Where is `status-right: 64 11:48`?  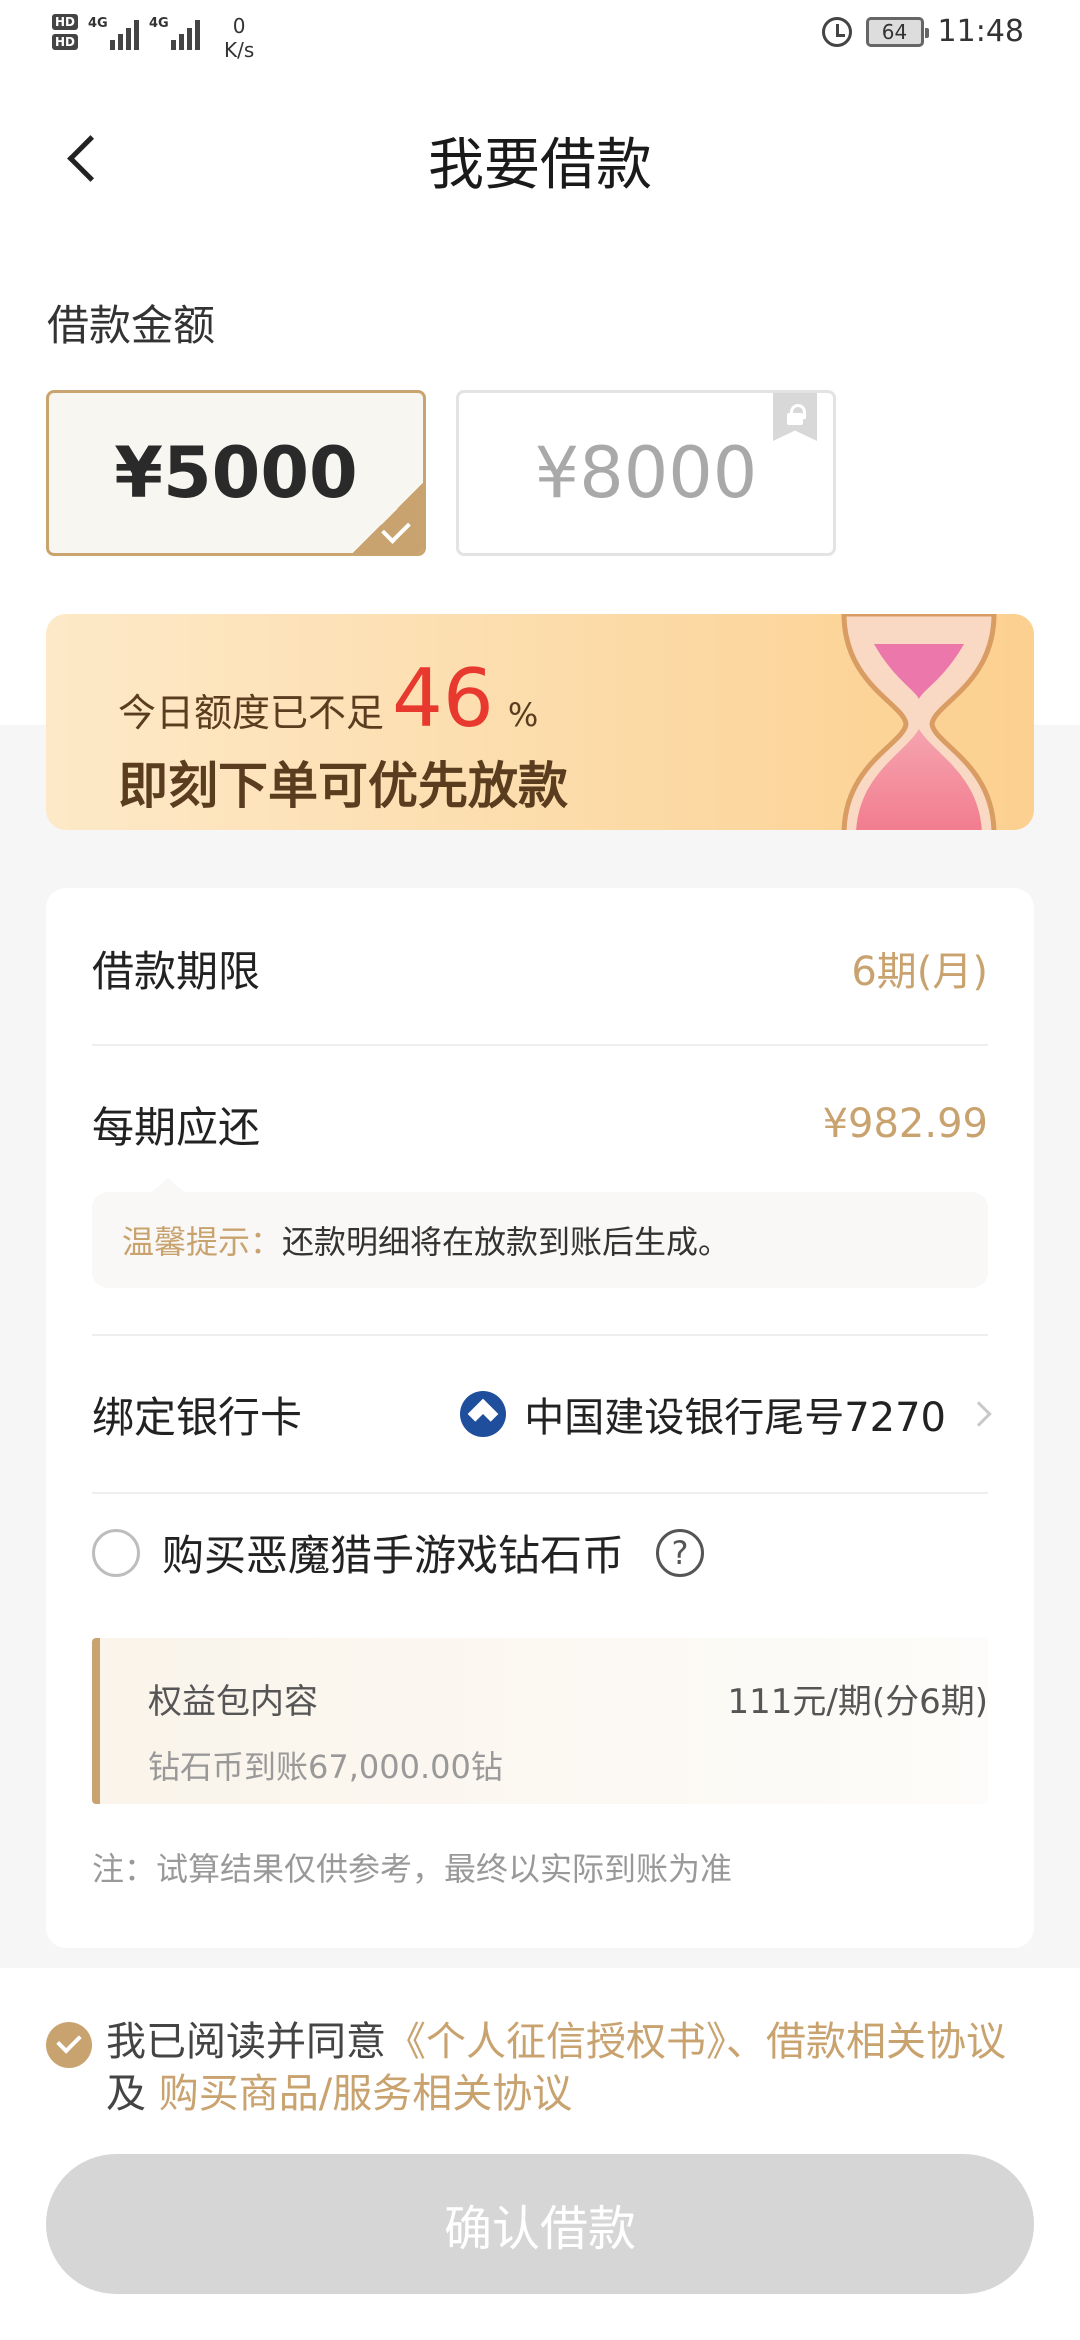
status-right: 64 11:48 is located at coordinates (922, 31).